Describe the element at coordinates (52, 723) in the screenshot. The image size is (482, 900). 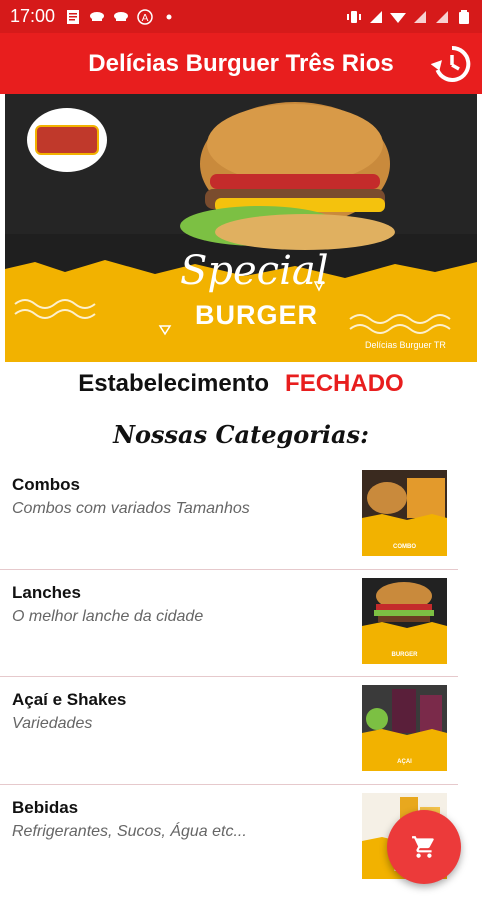
I see `category-subtitle: Variedades` at that location.